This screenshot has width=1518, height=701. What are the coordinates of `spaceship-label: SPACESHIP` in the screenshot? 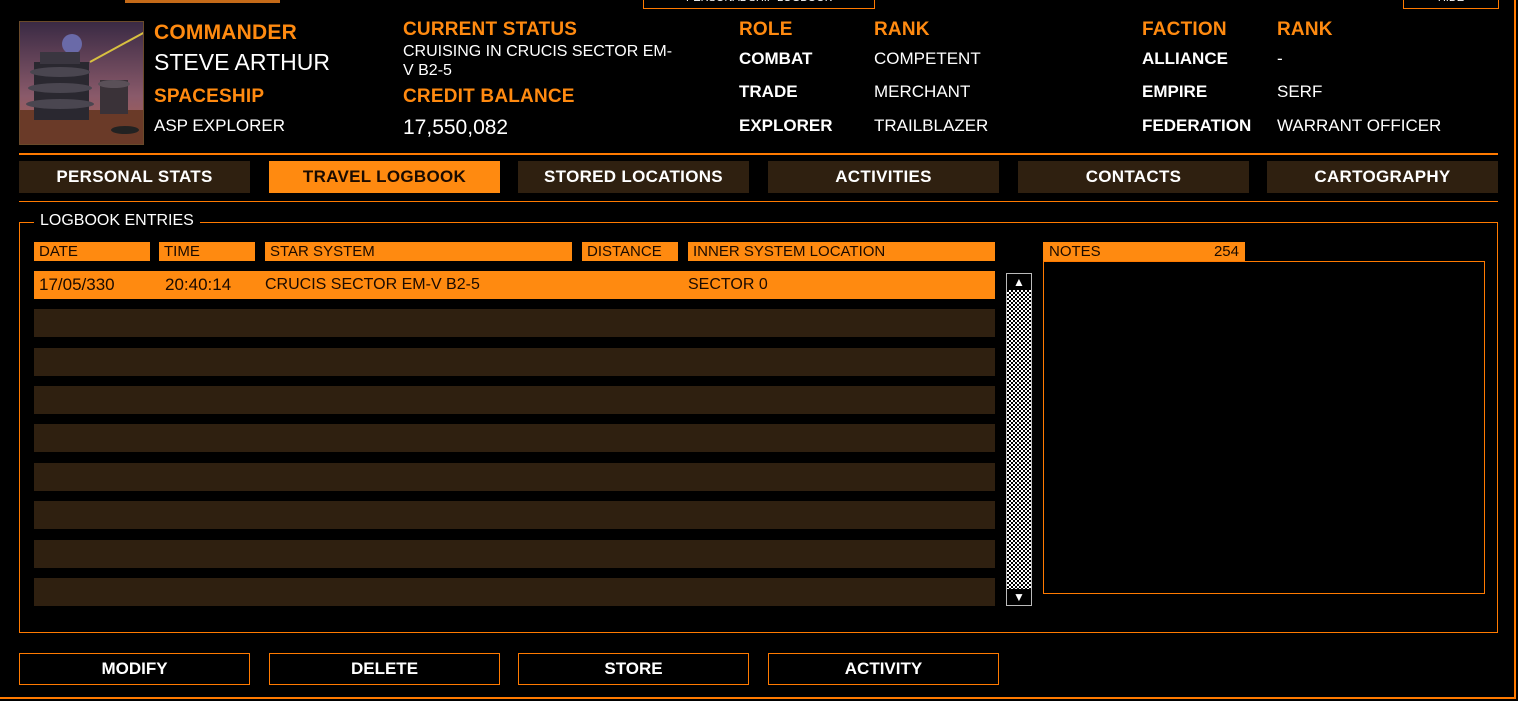 It's located at (209, 96).